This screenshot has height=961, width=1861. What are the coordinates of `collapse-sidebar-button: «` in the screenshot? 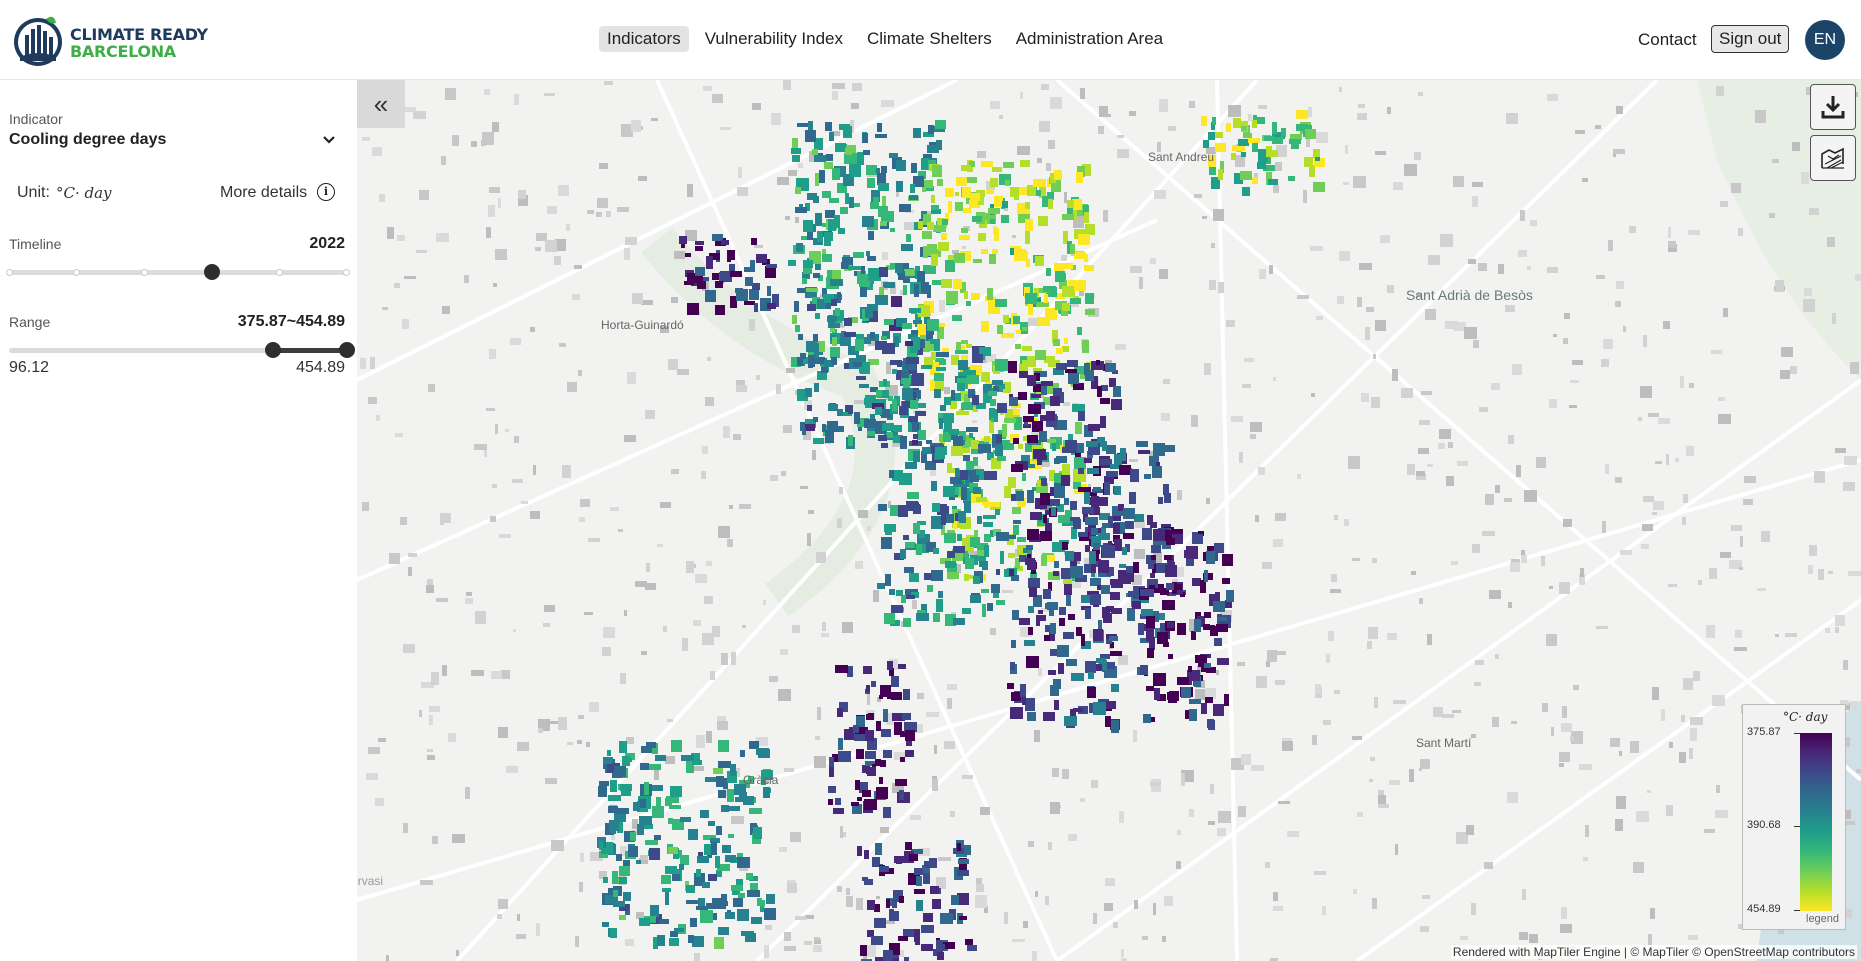 It's located at (381, 104).